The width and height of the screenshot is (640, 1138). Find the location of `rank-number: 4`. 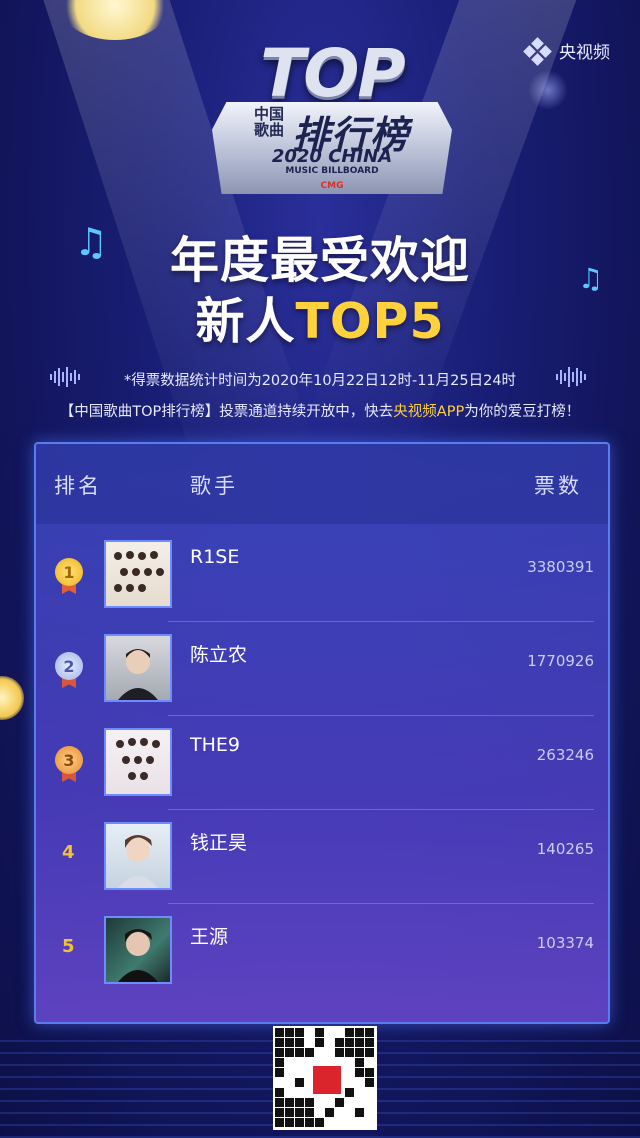

rank-number: 4 is located at coordinates (68, 852).